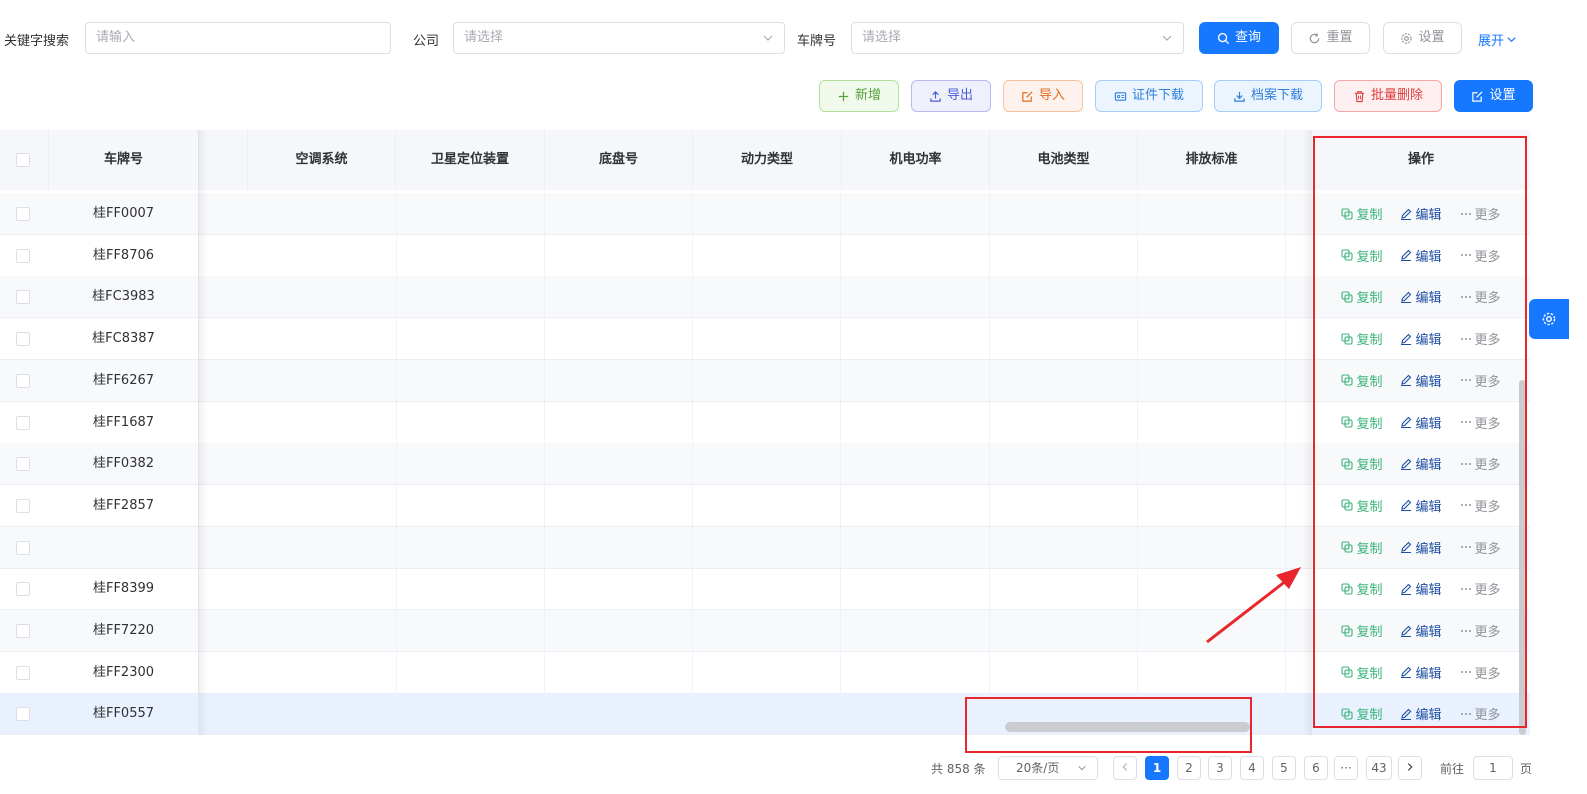 This screenshot has width=1587, height=794. I want to click on jump-suffix: 页, so click(1526, 769).